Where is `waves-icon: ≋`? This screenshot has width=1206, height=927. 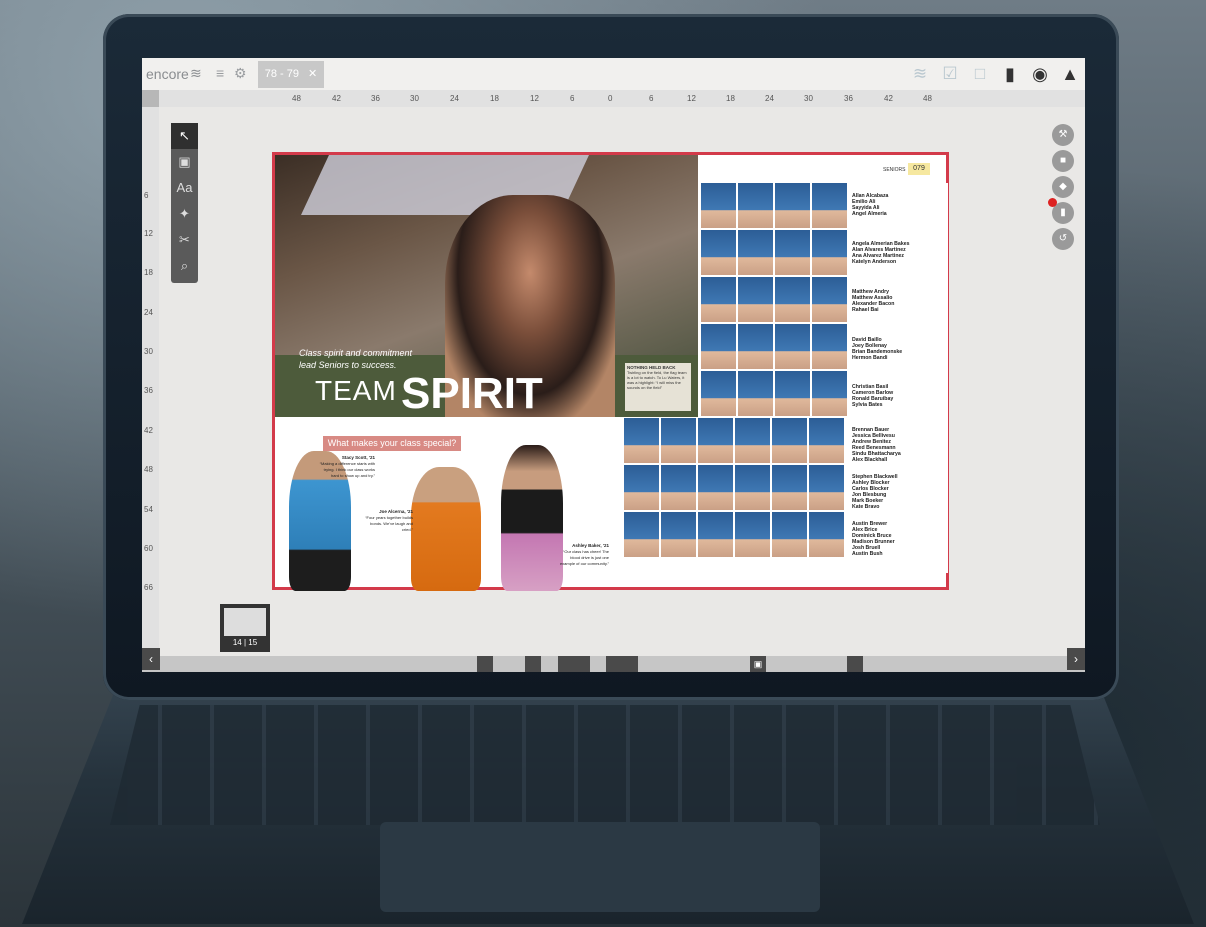
waves-icon: ≋ is located at coordinates (920, 74).